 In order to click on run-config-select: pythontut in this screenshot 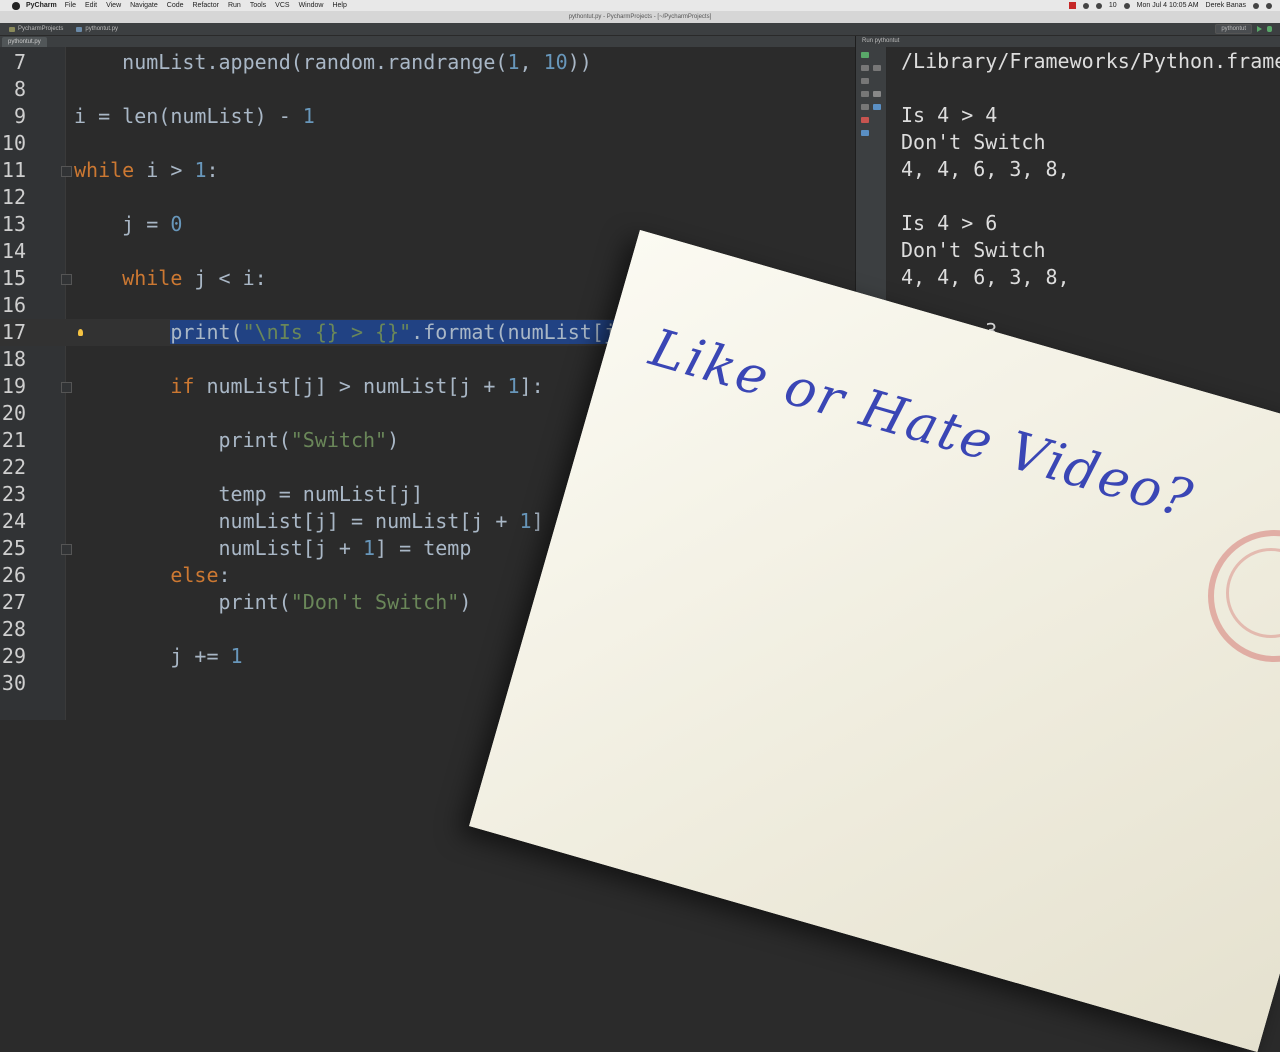, I will do `click(1233, 29)`.